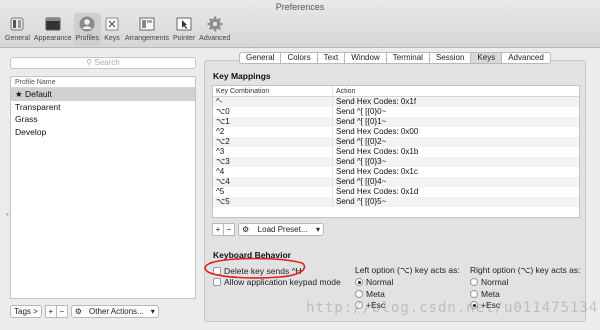  What do you see at coordinates (487, 58) in the screenshot?
I see `tab-keys: Keys` at bounding box center [487, 58].